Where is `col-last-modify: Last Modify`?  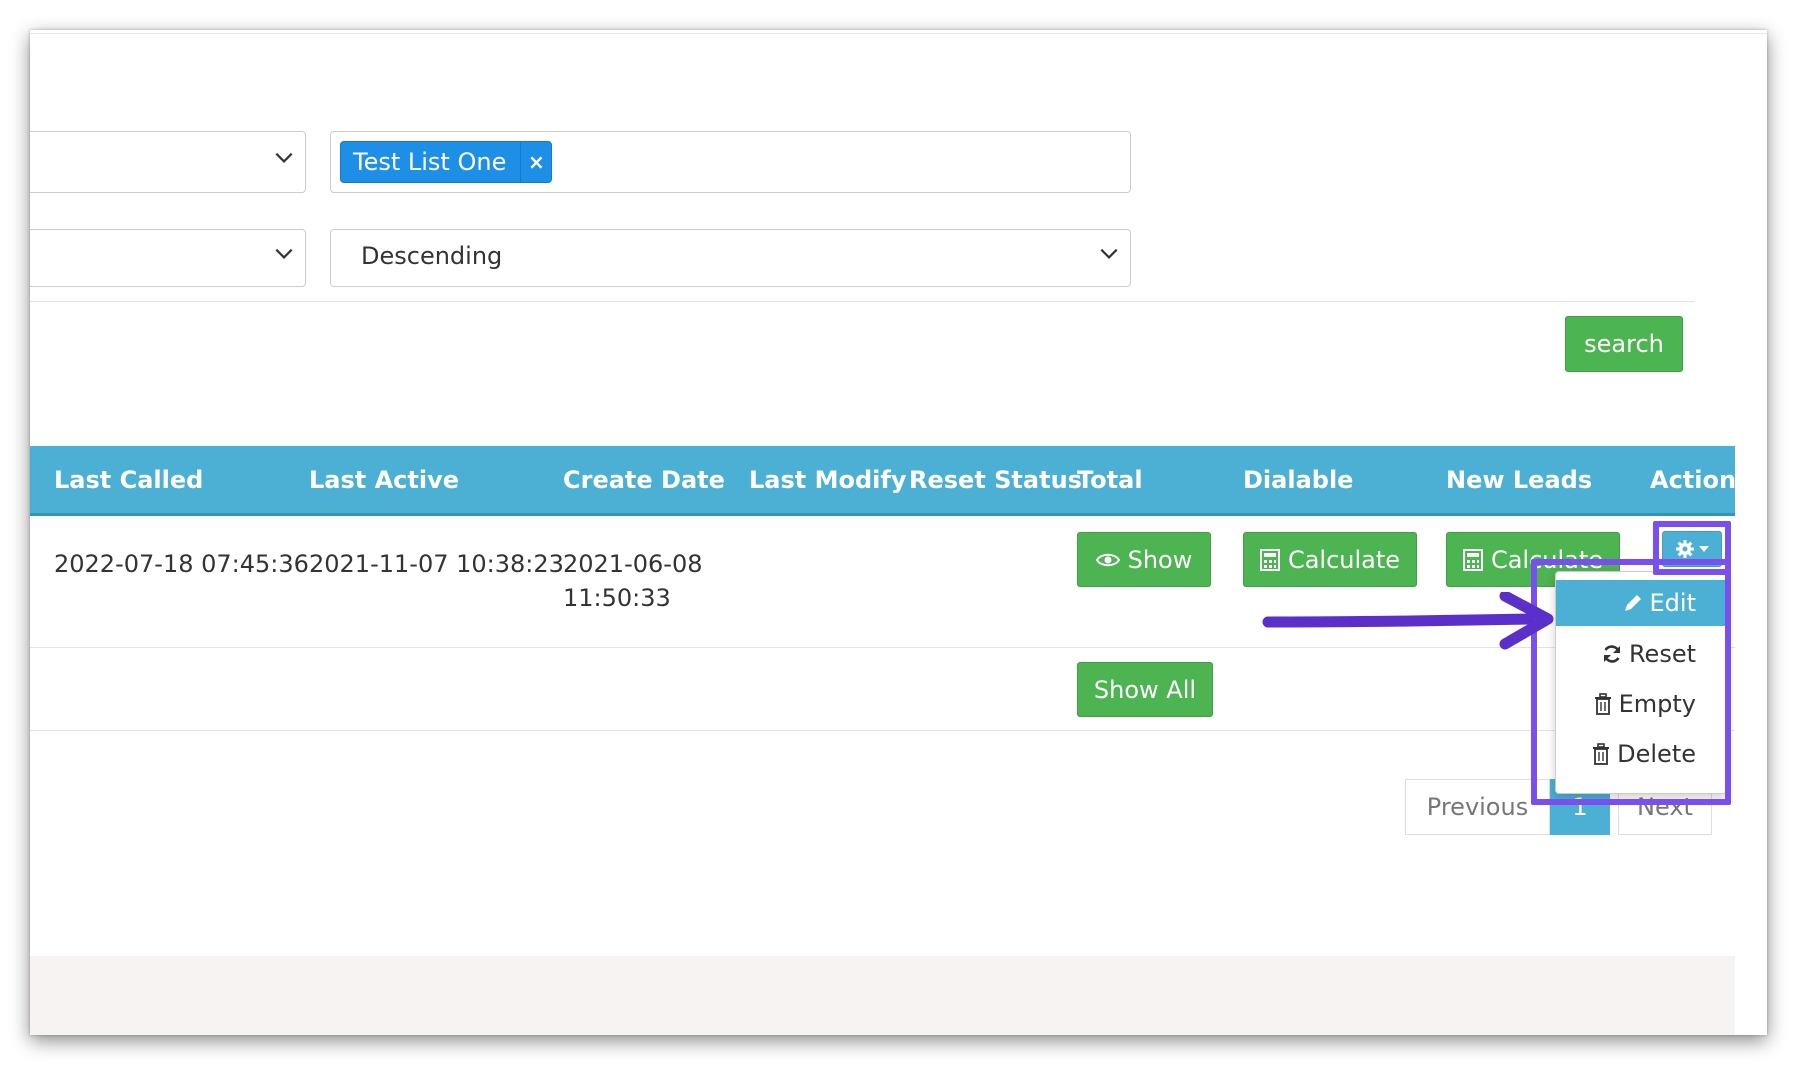 col-last-modify: Last Modify is located at coordinates (827, 480).